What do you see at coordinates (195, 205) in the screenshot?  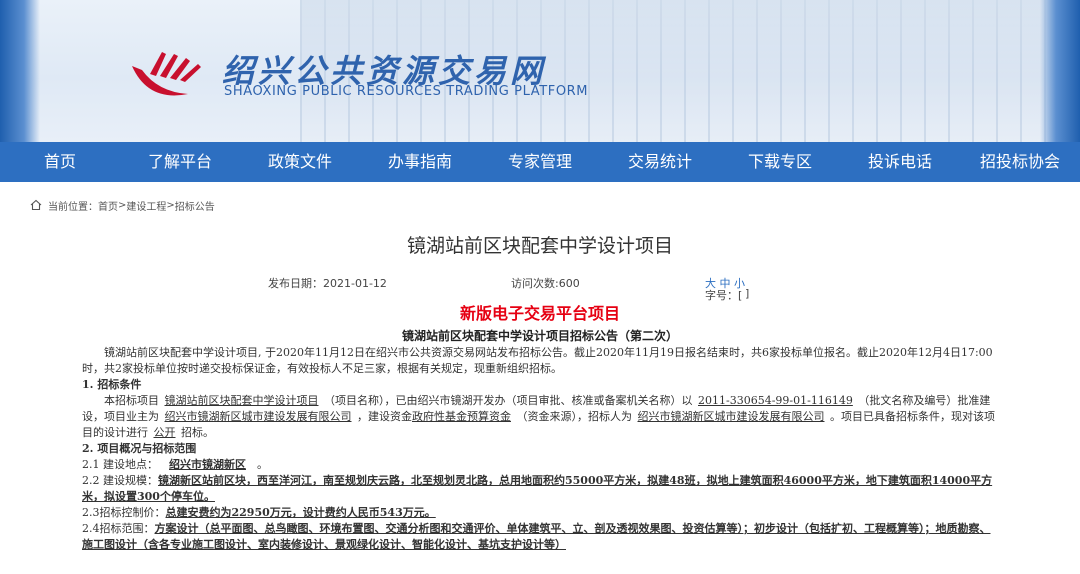 I see `breadcrumb-tender-notice: 招标公告` at bounding box center [195, 205].